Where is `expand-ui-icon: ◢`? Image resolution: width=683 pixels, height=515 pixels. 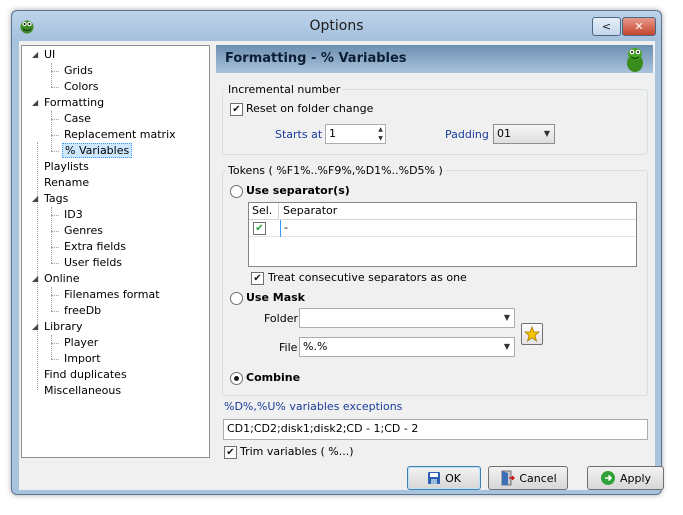 expand-ui-icon: ◢ is located at coordinates (36, 55).